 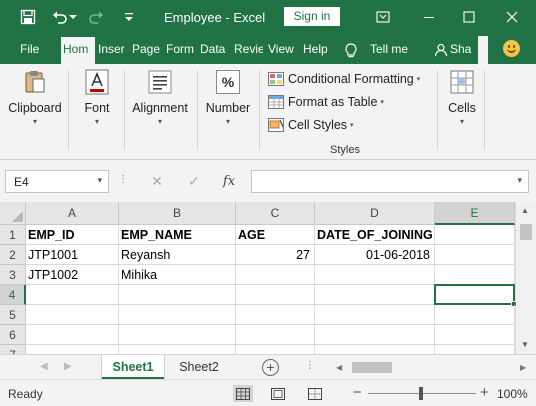 What do you see at coordinates (275, 213) in the screenshot?
I see `column-header-c: C` at bounding box center [275, 213].